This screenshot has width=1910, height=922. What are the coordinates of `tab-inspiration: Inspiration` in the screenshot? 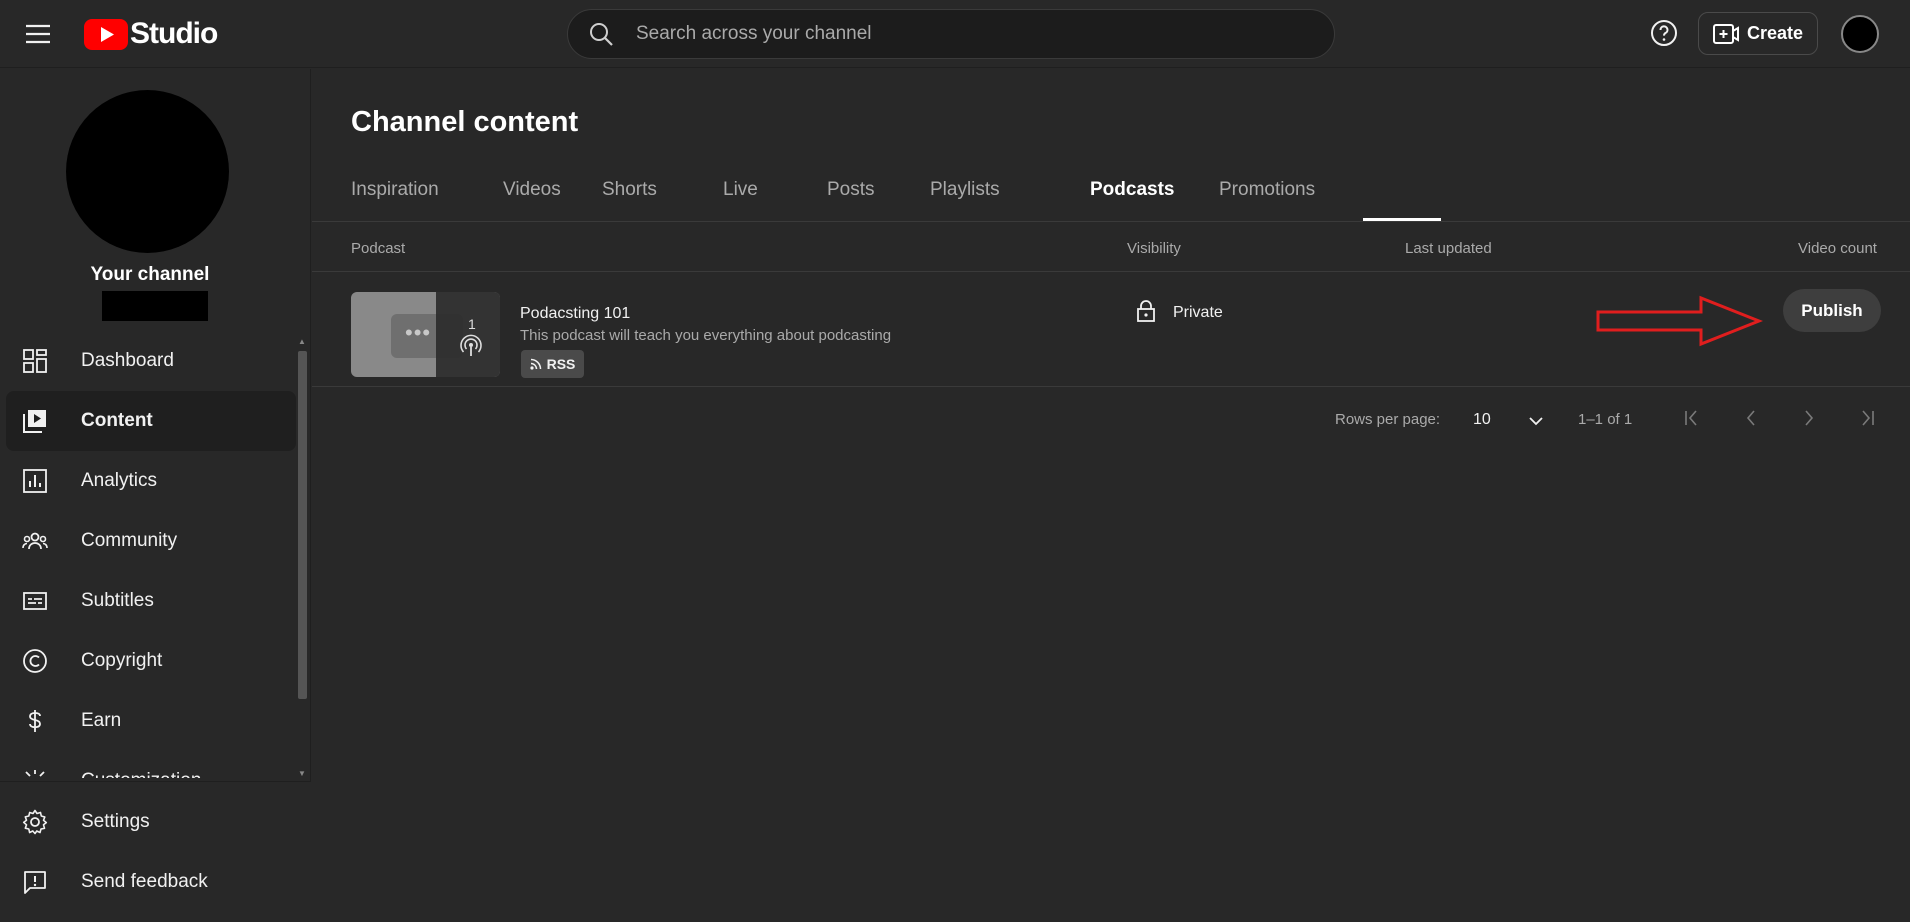 It's located at (395, 200).